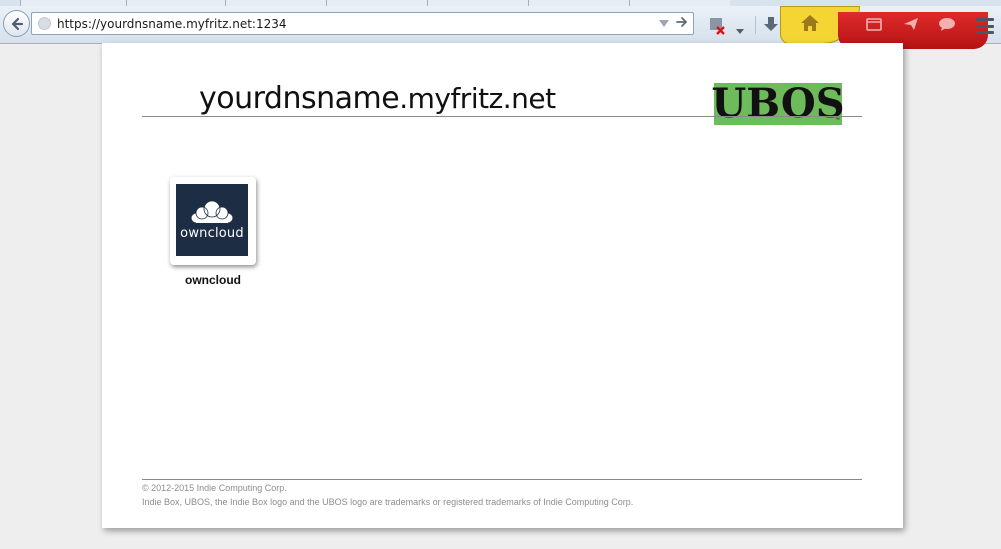 The height and width of the screenshot is (549, 1001). I want to click on header-divider, so click(502, 116).